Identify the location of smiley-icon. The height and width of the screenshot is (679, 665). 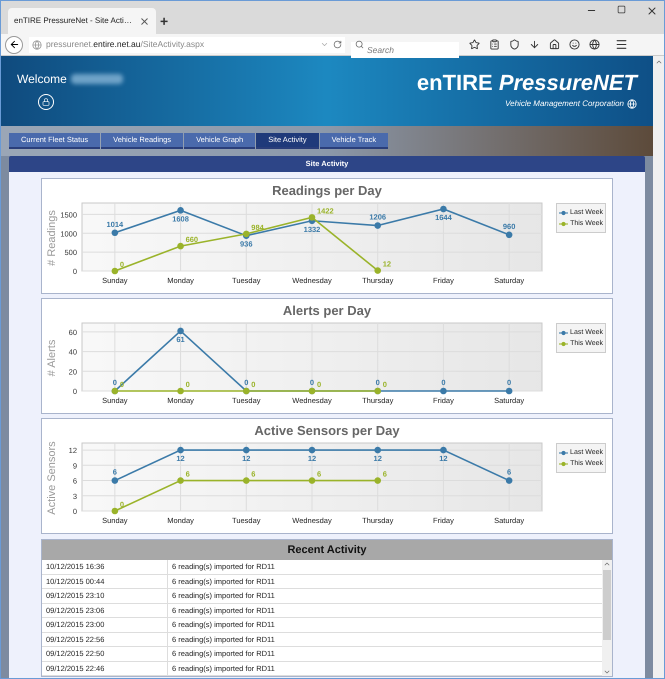
(574, 44).